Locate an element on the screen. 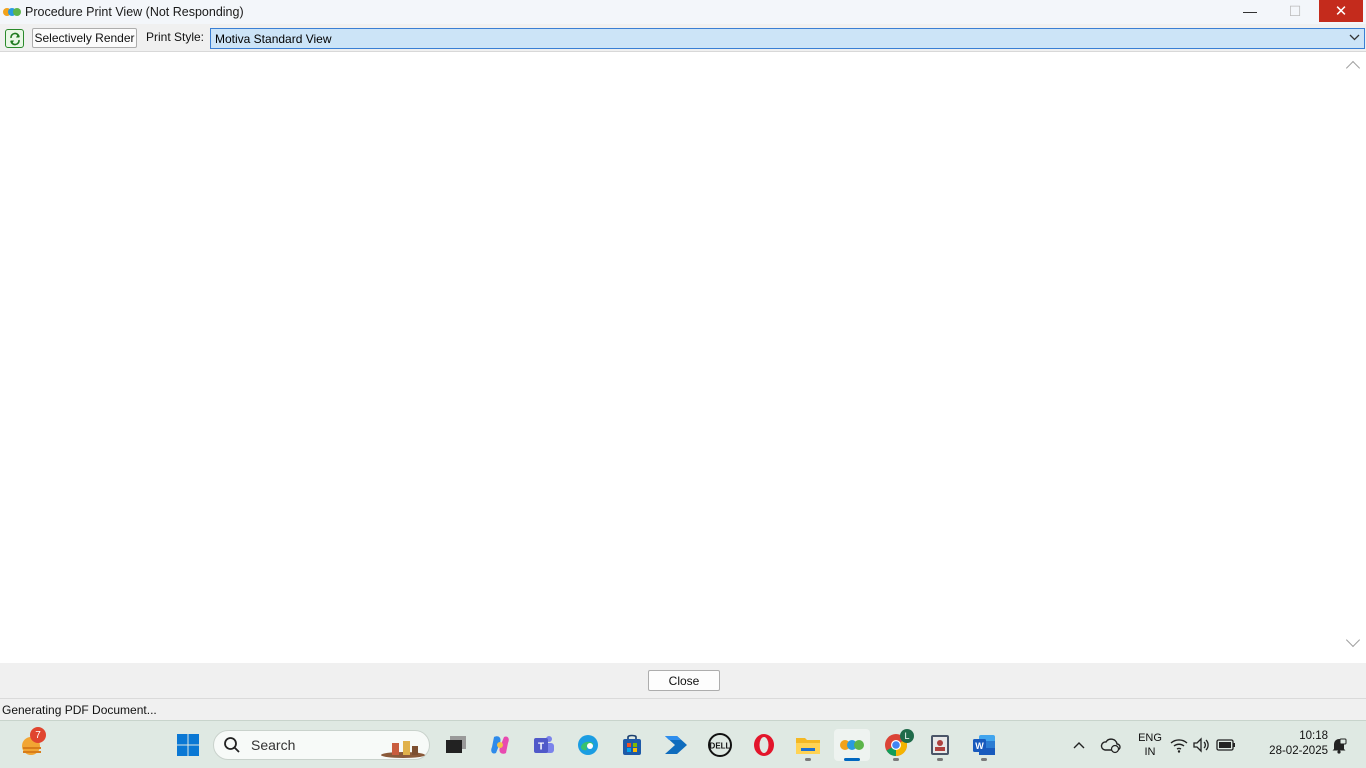  close-button: Close is located at coordinates (684, 680).